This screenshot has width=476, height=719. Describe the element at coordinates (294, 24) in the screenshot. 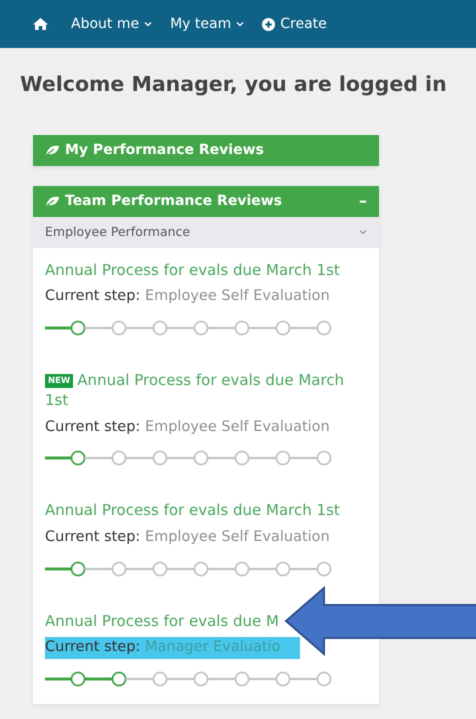

I see `create-link: Create` at that location.